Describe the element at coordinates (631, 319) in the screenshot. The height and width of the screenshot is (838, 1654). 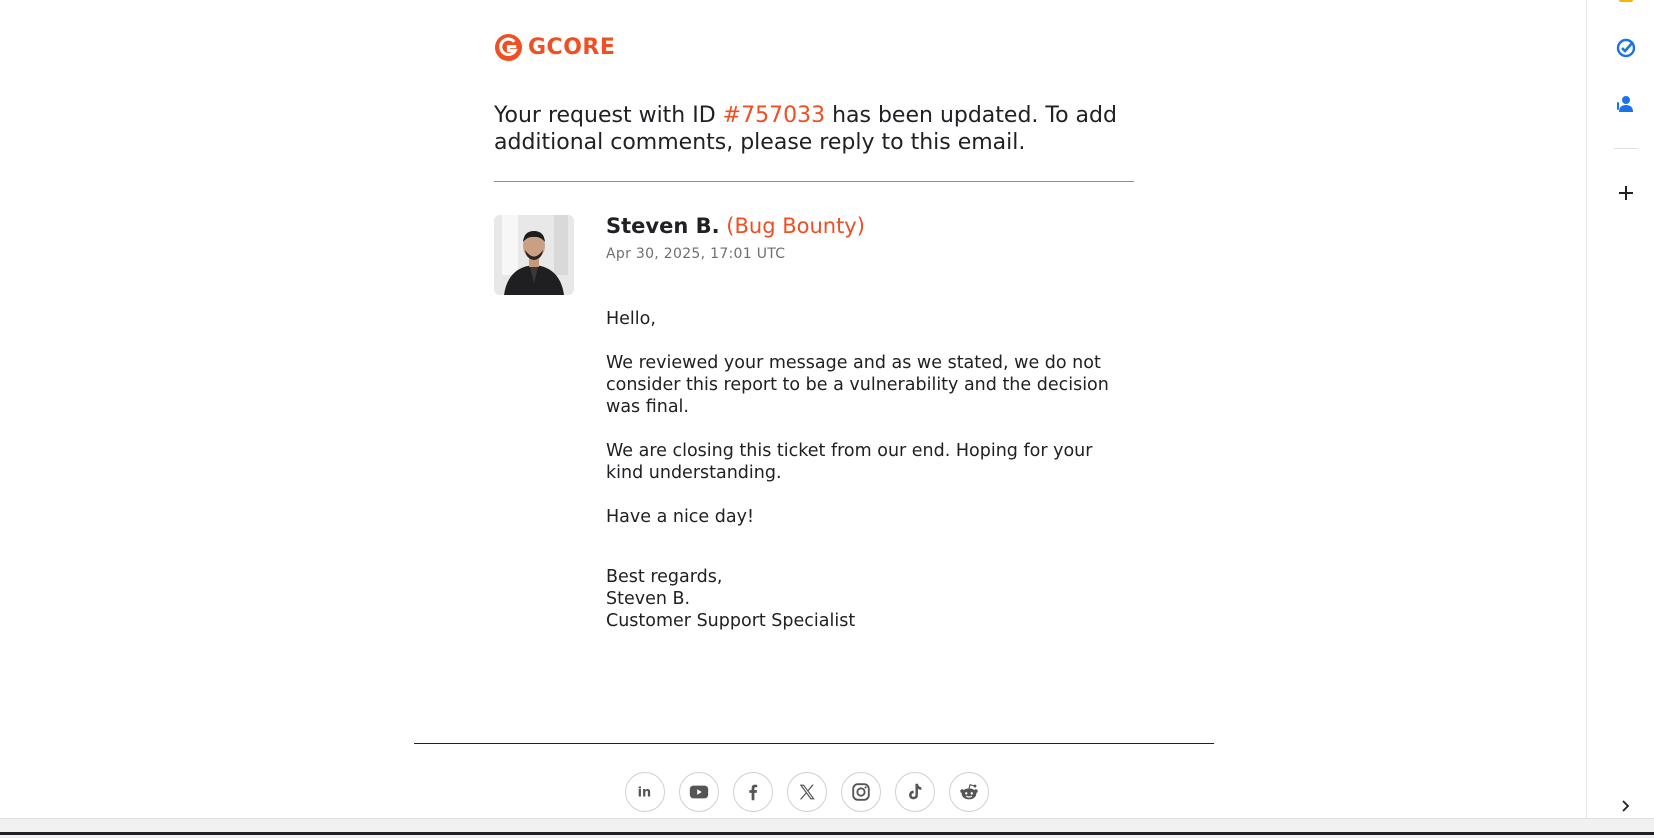
I see `greeting: Hello,` at that location.